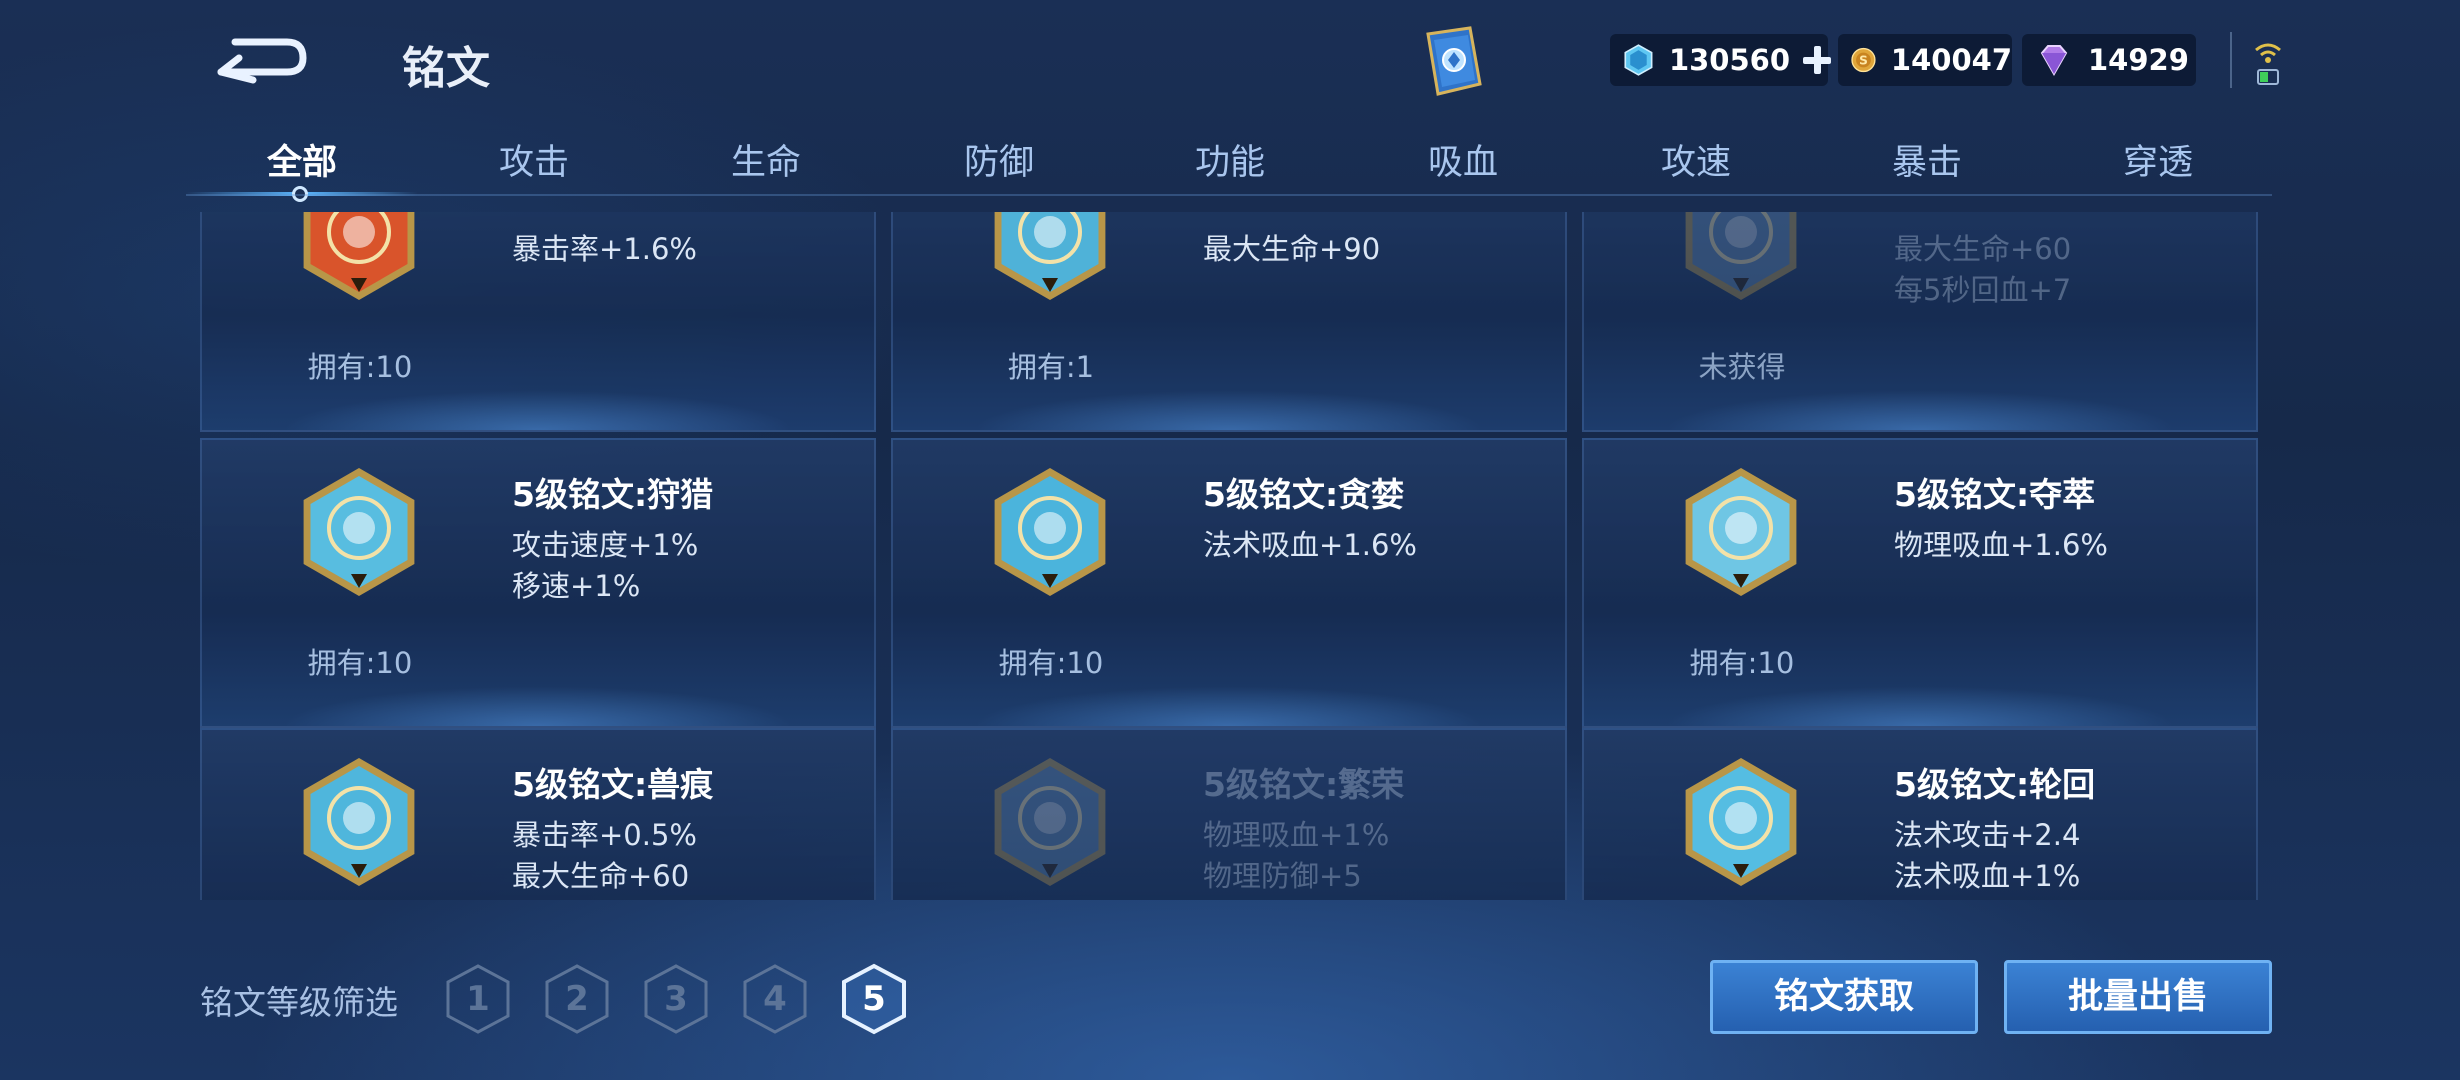 The width and height of the screenshot is (2460, 1080). What do you see at coordinates (2158, 159) in the screenshot?
I see `tab-penetration: 穿透` at bounding box center [2158, 159].